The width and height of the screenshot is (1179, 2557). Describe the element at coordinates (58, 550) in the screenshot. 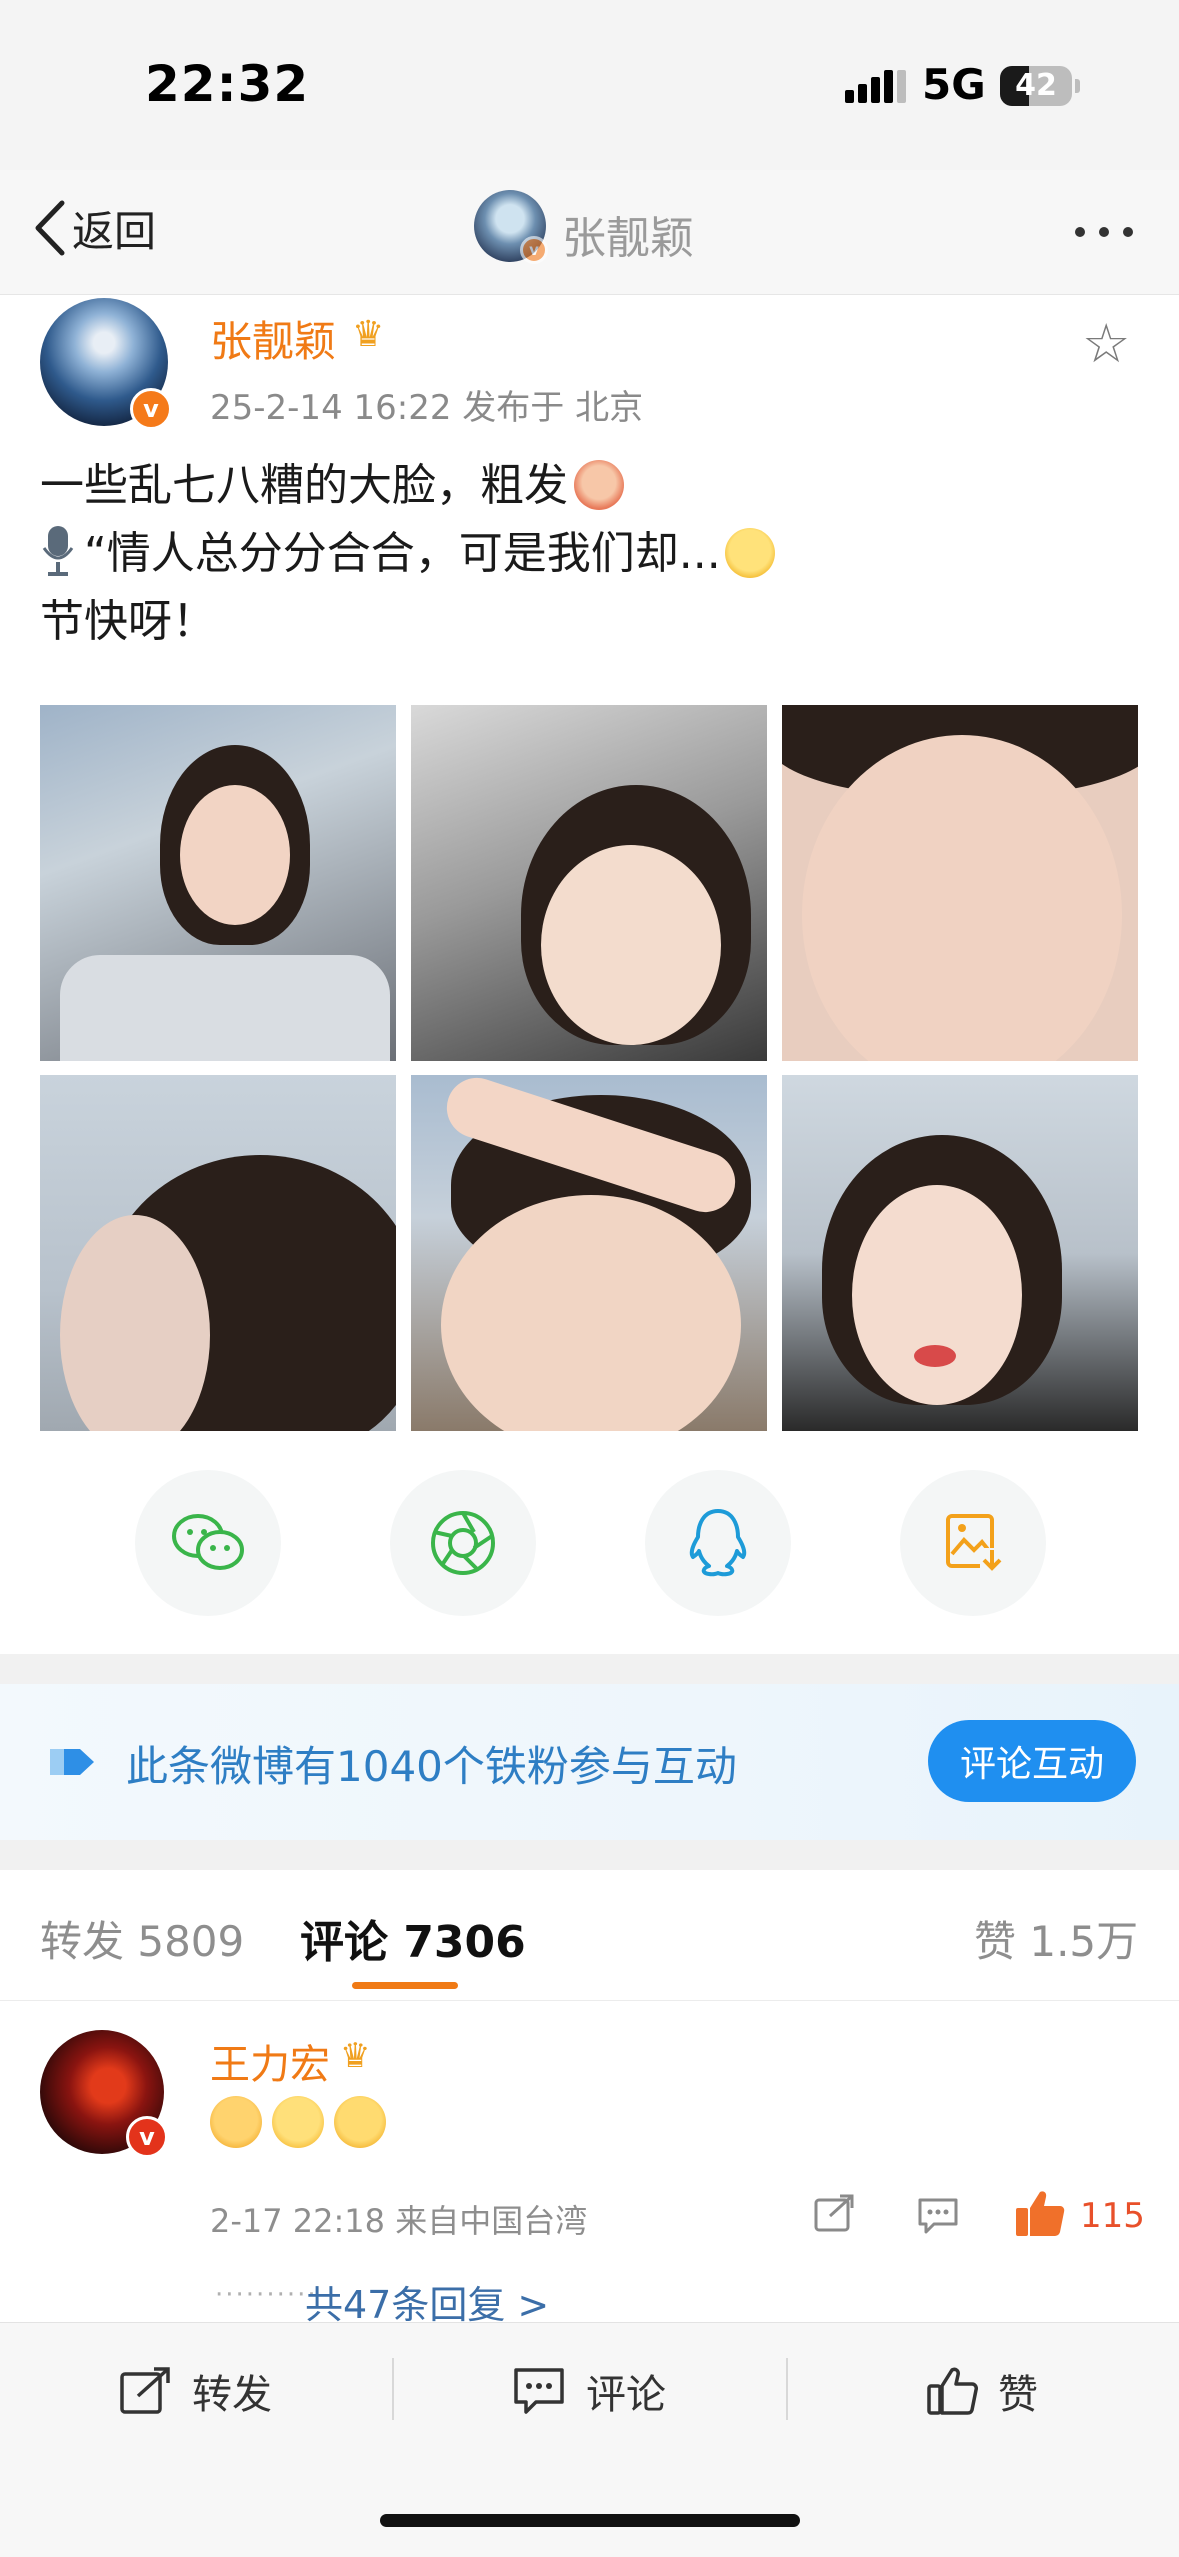

I see `microphone-icon` at that location.